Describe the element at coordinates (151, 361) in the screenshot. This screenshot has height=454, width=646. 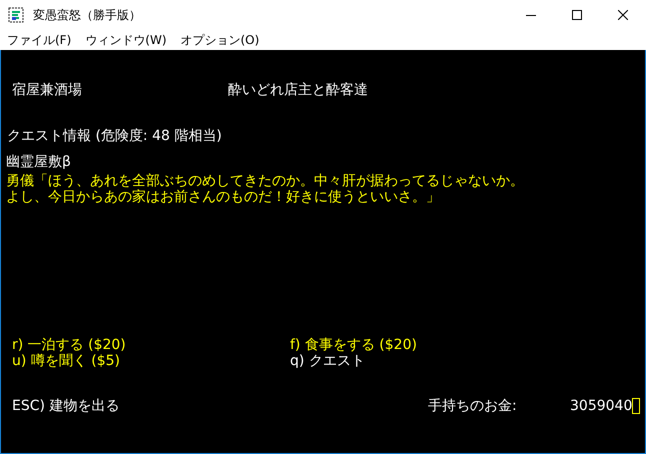
I see `menu-option: u) 噂を聞く ($5)` at that location.